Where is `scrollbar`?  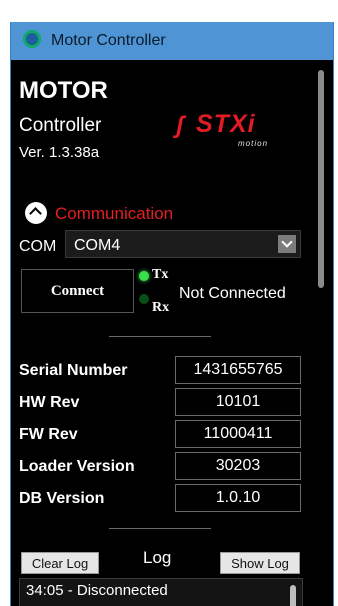 scrollbar is located at coordinates (321, 179).